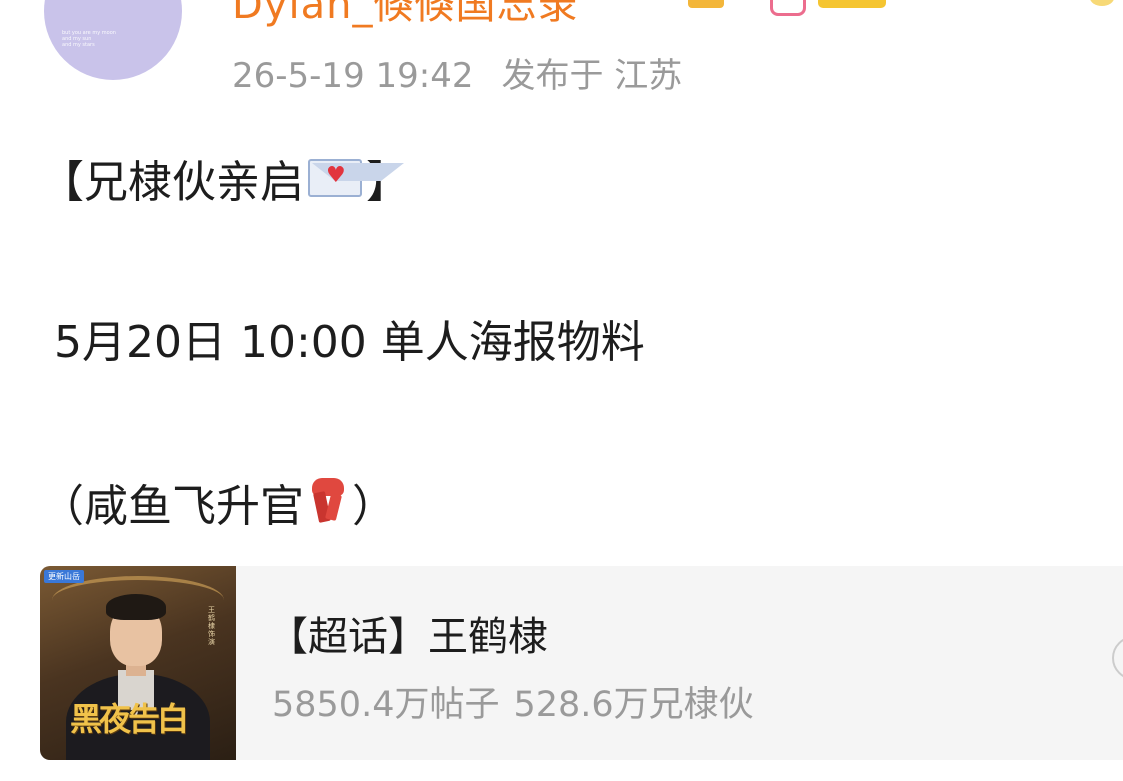 The height and width of the screenshot is (781, 1123). I want to click on decoration-icon, so click(1102, 3).